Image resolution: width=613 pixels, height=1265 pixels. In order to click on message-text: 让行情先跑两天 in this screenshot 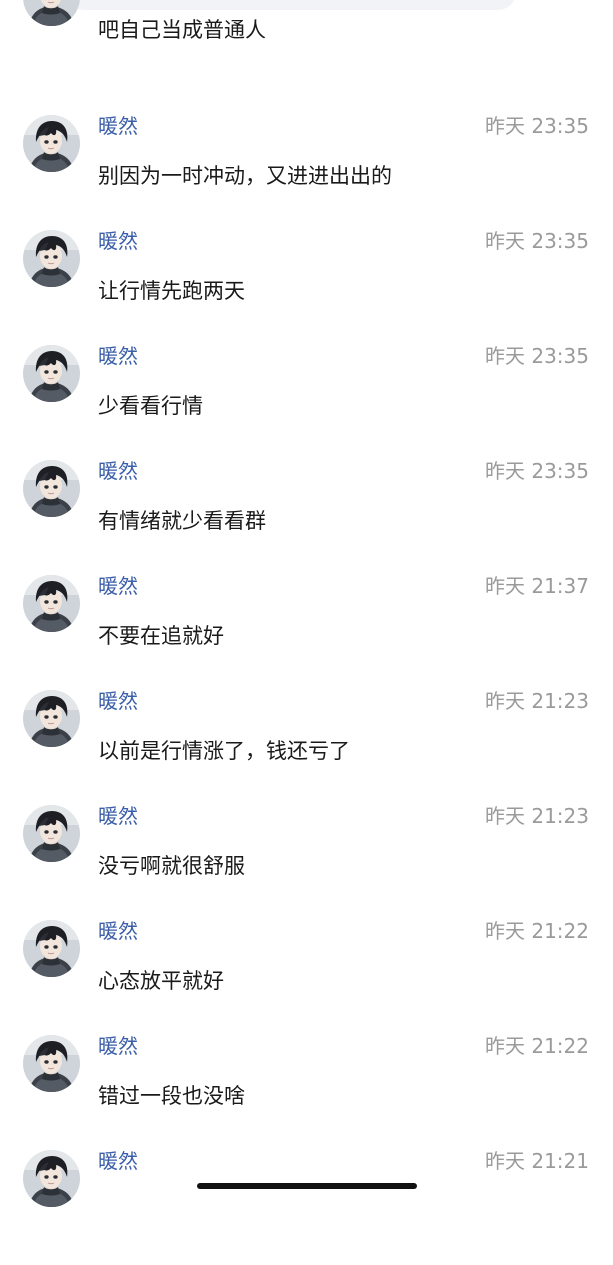, I will do `click(171, 291)`.